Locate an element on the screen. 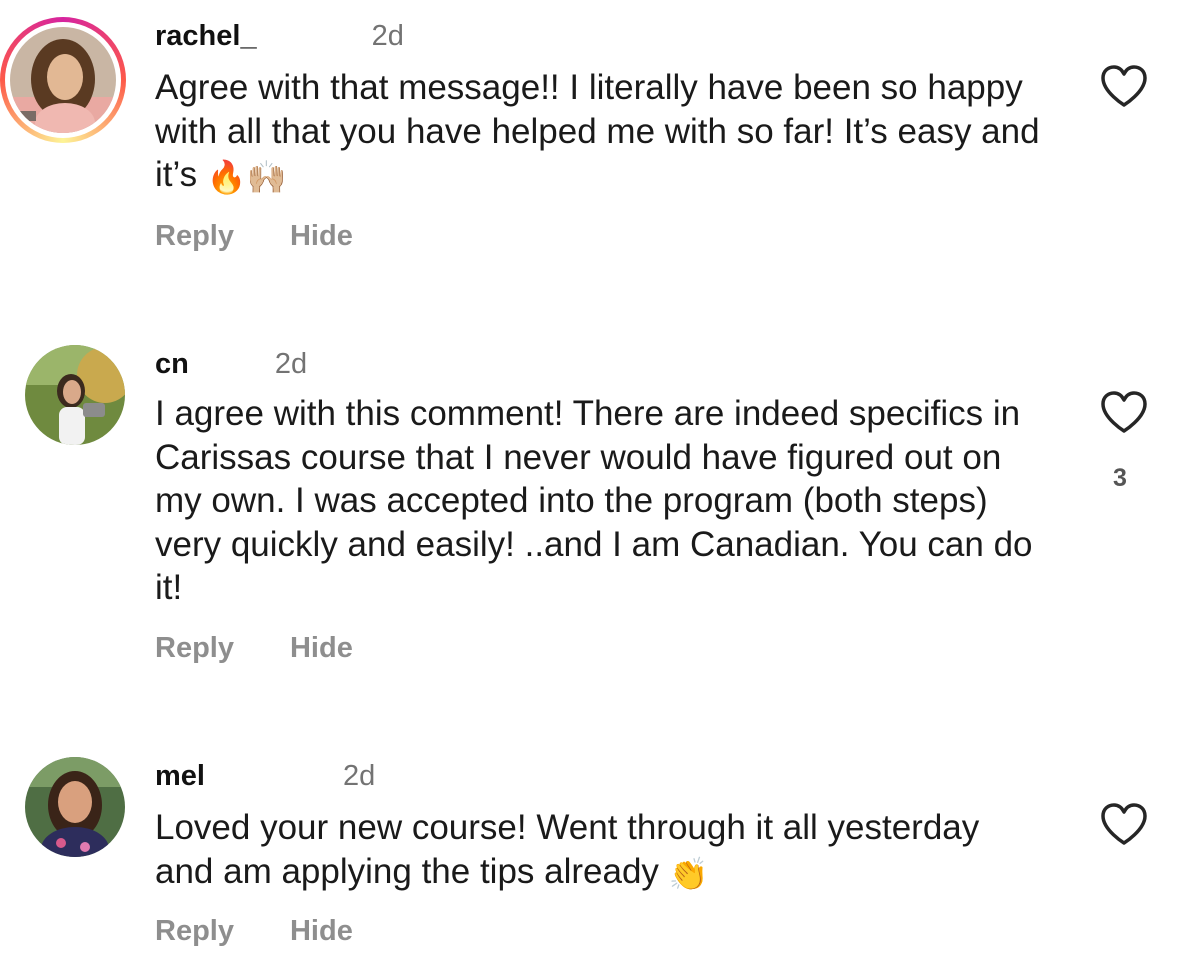 The width and height of the screenshot is (1179, 973). like-count: 3 is located at coordinates (1120, 478).